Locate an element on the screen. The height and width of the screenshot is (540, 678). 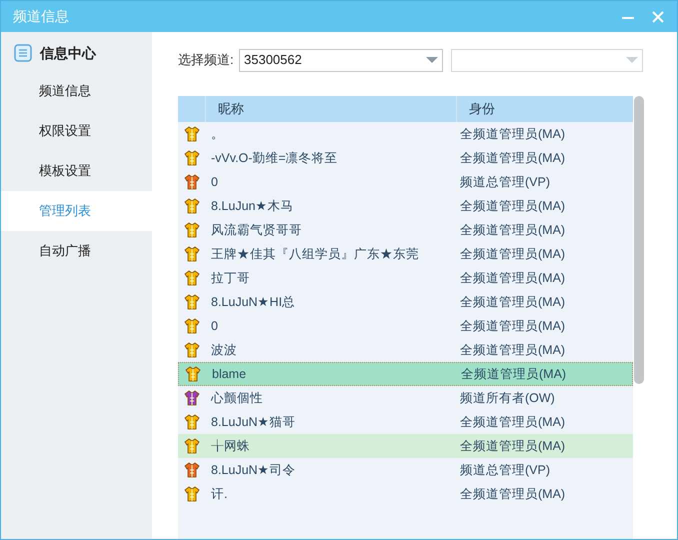
secondary-dropdown is located at coordinates (547, 60).